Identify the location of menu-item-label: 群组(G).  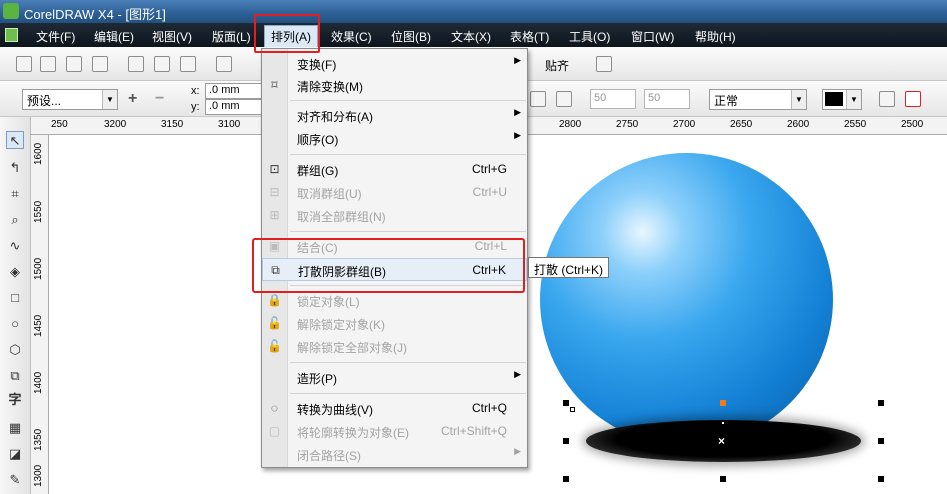
(318, 171).